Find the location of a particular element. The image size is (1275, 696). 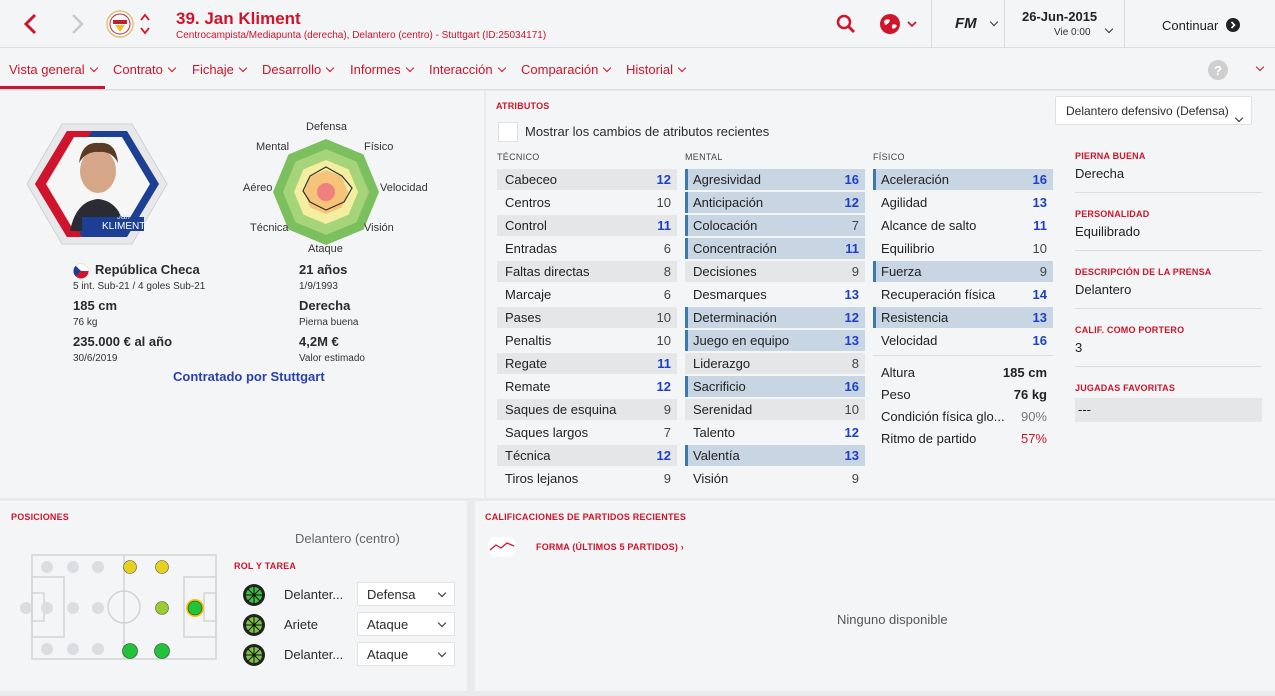

attr-row-key: Agresividad 16 is located at coordinates (775, 179).